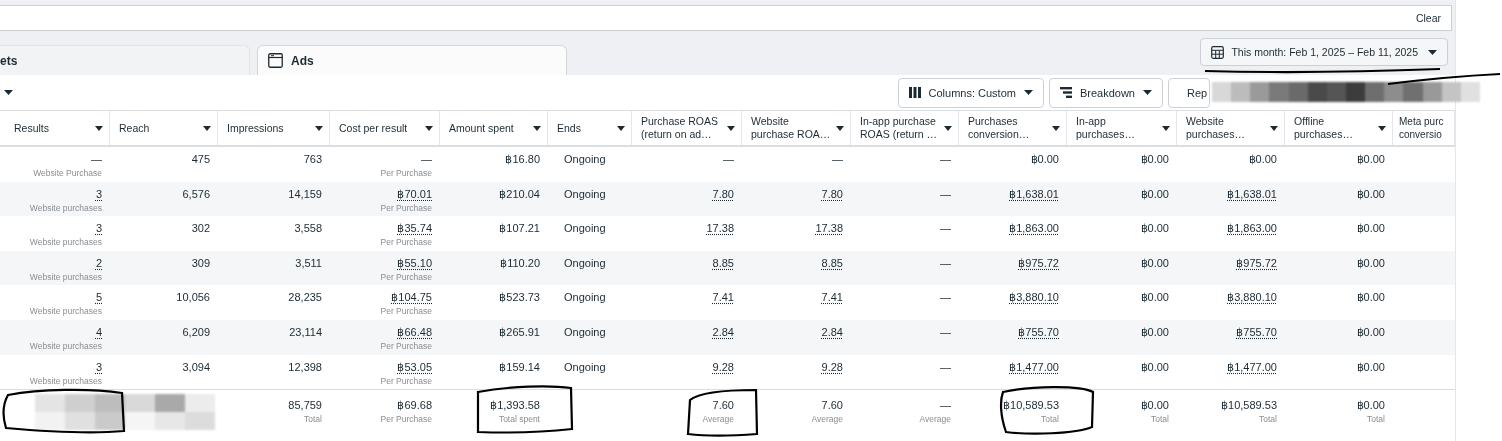 The height and width of the screenshot is (441, 1502). What do you see at coordinates (98, 263) in the screenshot?
I see `value-link: 2` at bounding box center [98, 263].